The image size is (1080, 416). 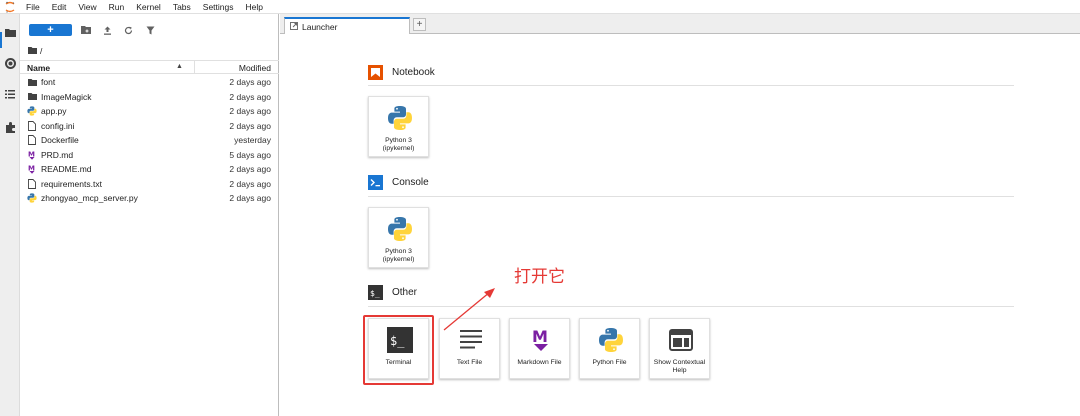 What do you see at coordinates (347, 25) in the screenshot?
I see `tab-launcher: Launcher` at bounding box center [347, 25].